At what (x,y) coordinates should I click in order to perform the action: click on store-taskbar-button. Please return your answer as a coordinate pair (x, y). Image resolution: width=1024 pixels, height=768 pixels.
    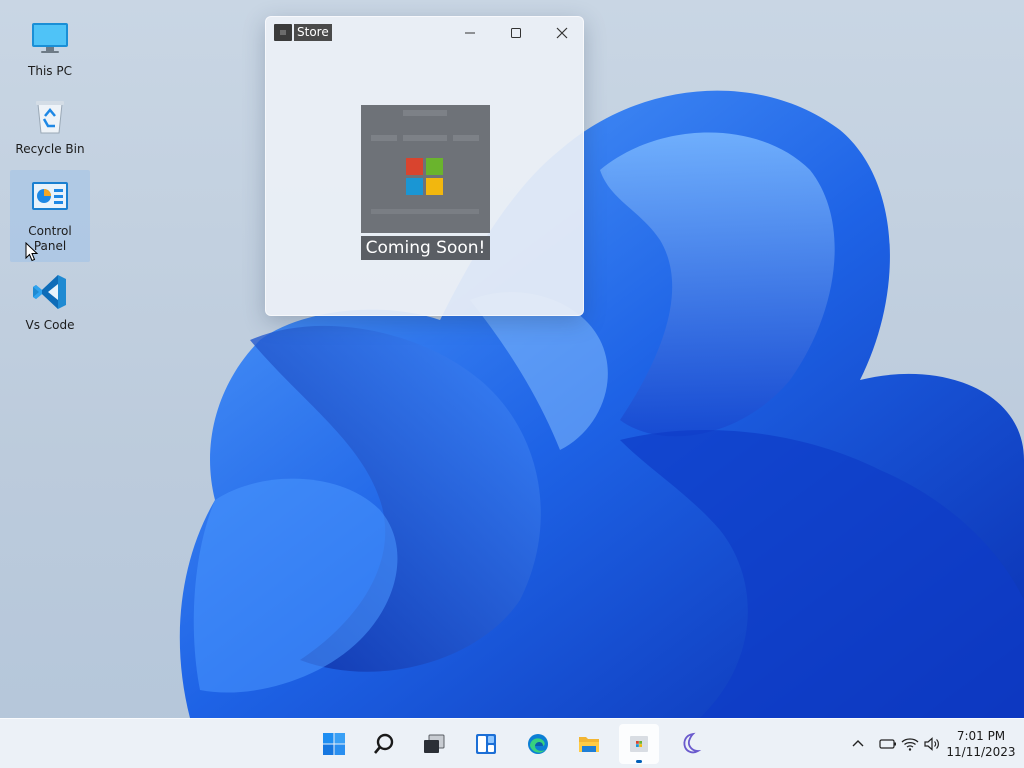
    Looking at the image, I should click on (639, 744).